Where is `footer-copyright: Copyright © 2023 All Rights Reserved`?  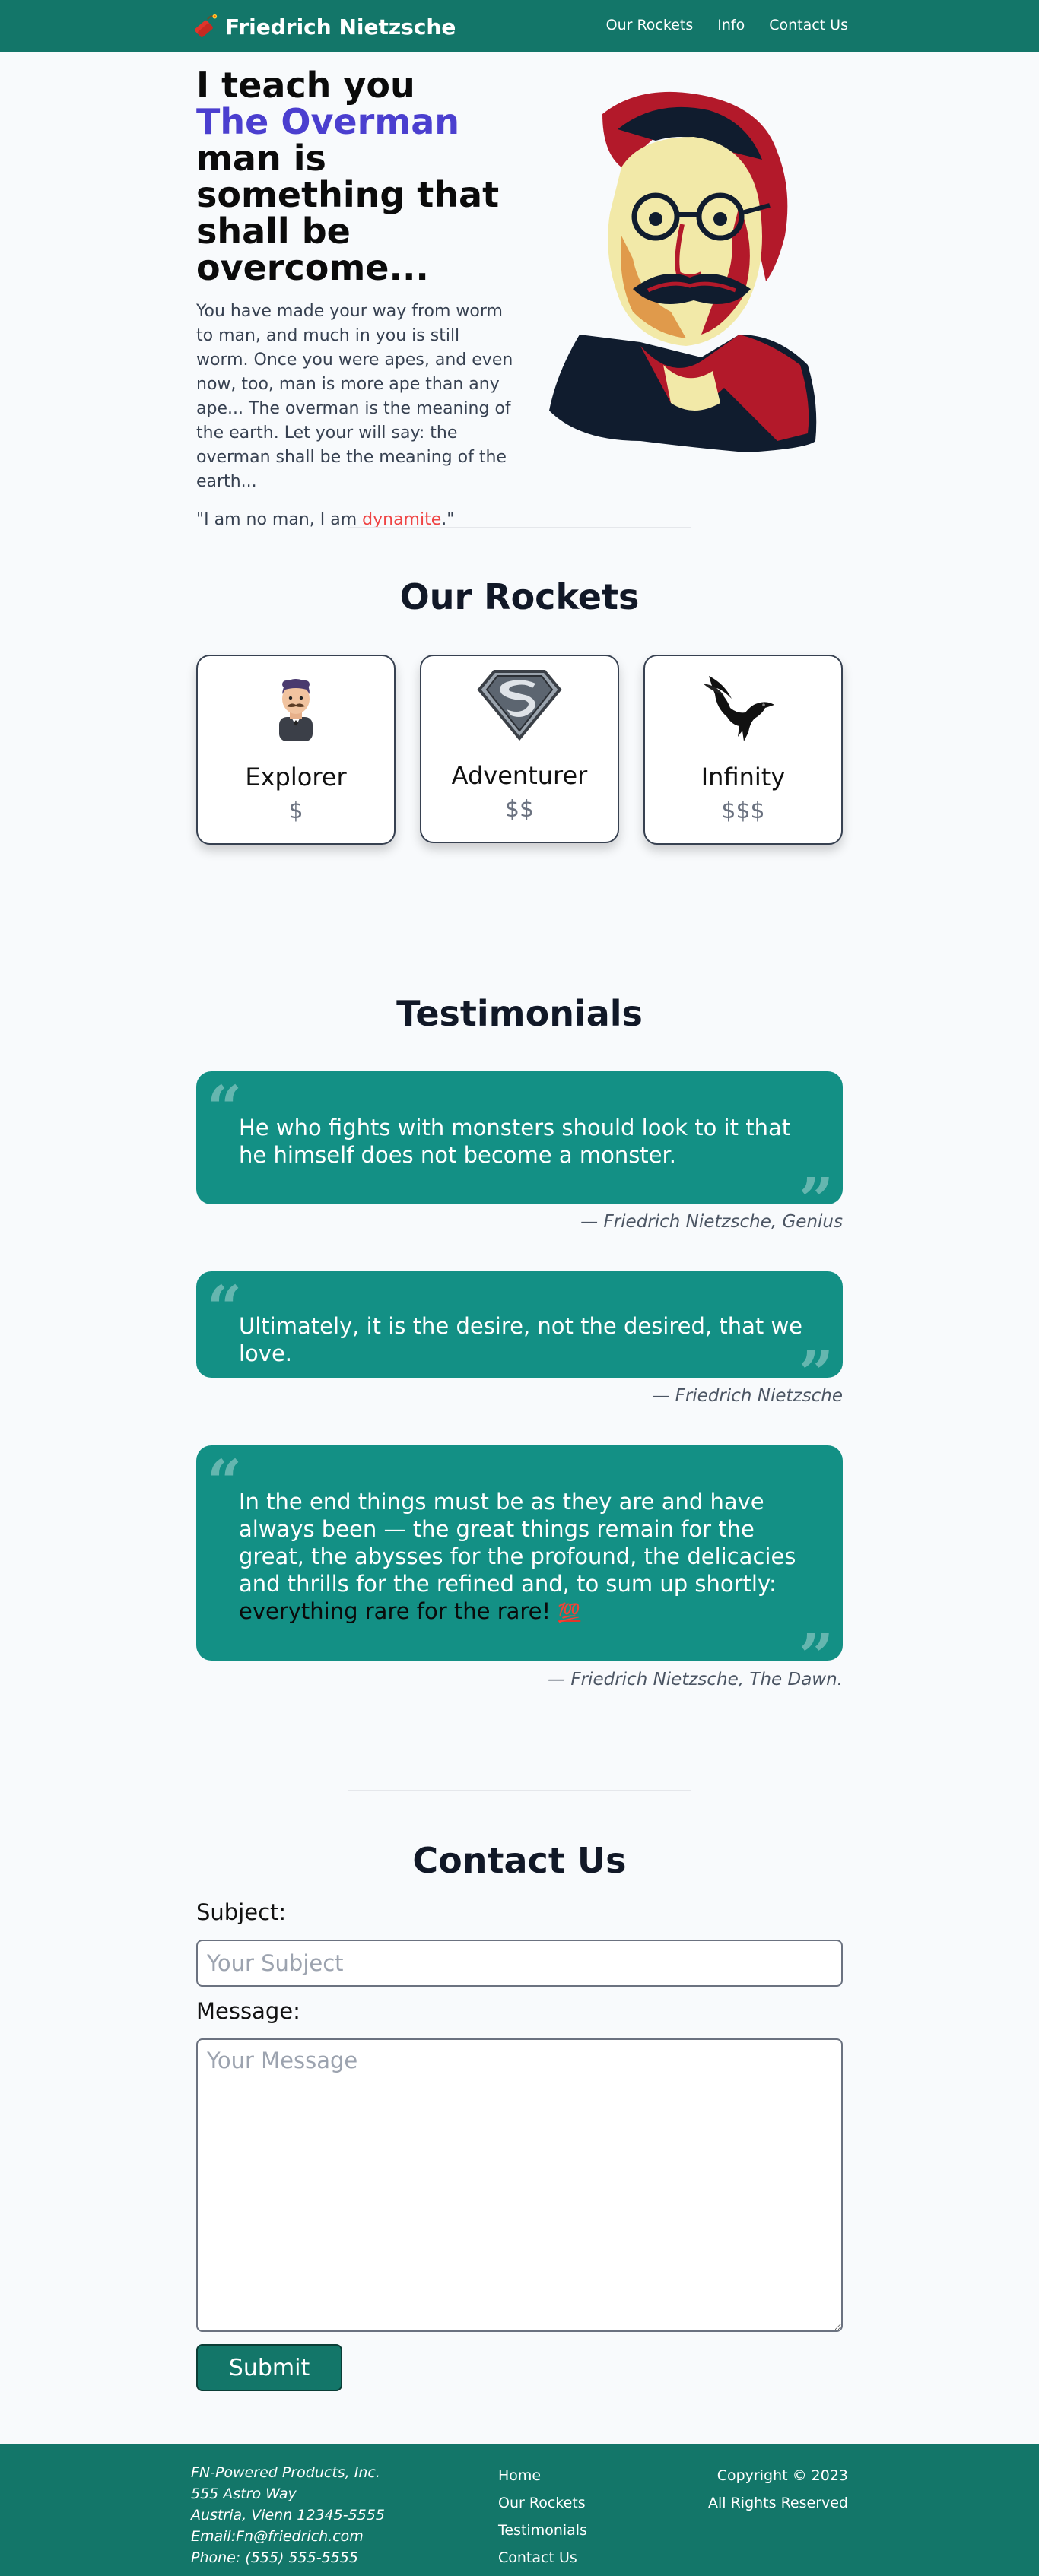
footer-copyright: Copyright © 2023 All Rights Reserved is located at coordinates (778, 2489).